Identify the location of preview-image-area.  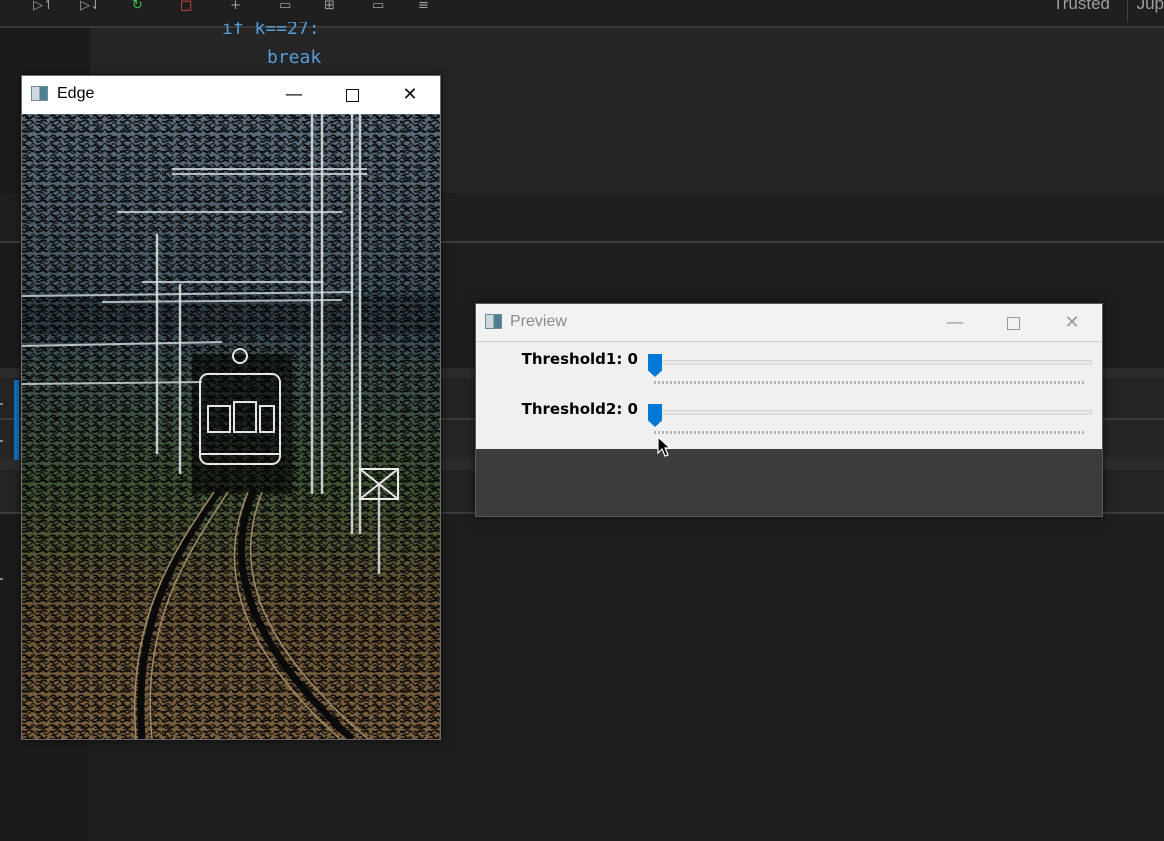
(789, 482).